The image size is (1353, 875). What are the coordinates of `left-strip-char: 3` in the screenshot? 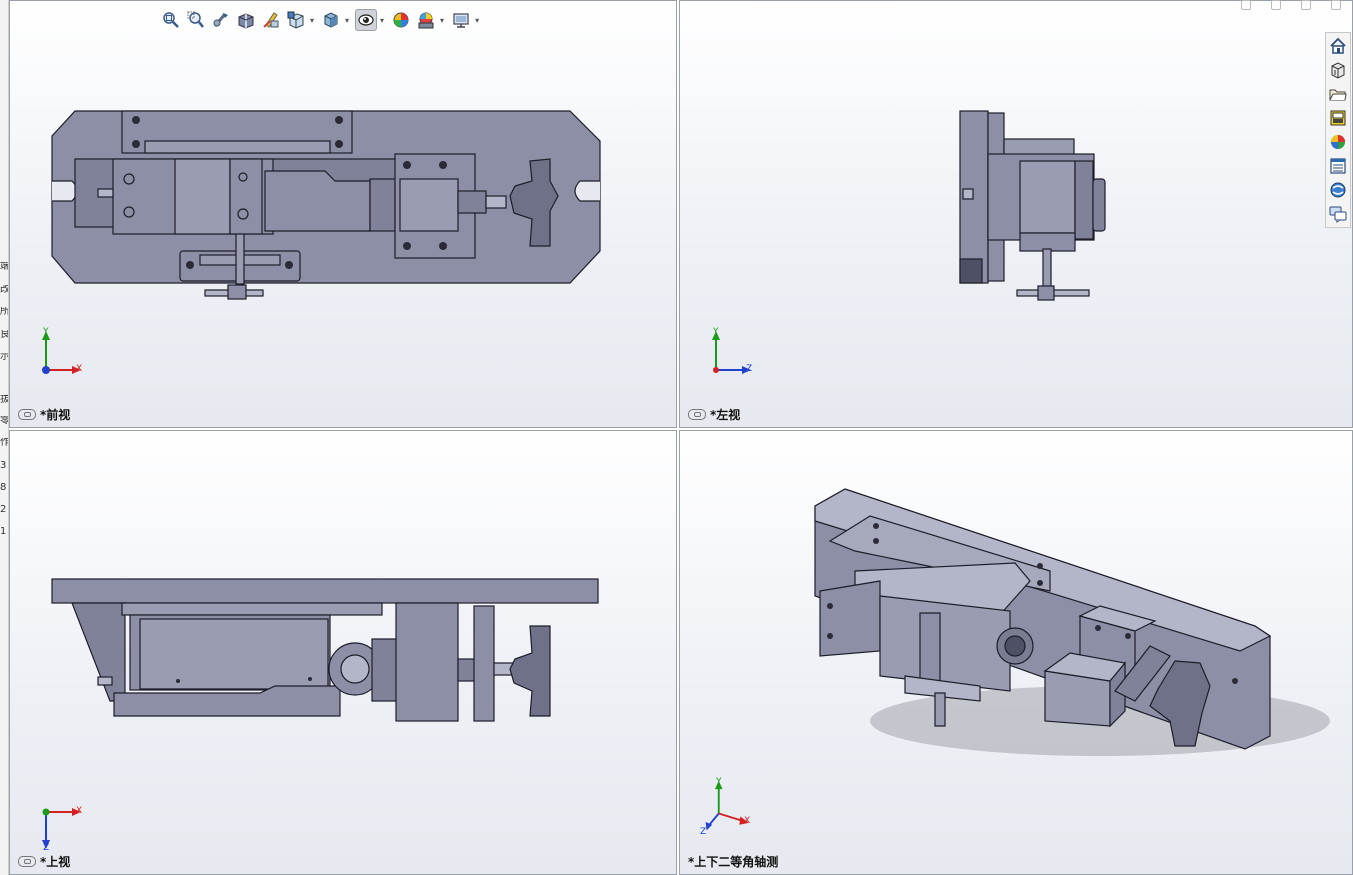 It's located at (3, 466).